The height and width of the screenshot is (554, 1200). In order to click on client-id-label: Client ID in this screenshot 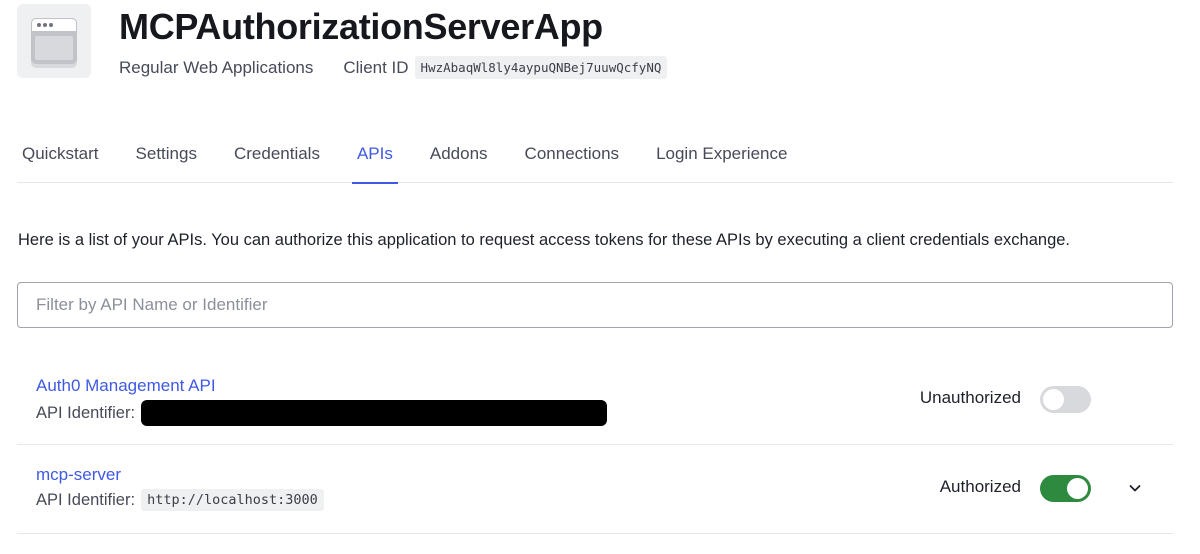, I will do `click(376, 67)`.